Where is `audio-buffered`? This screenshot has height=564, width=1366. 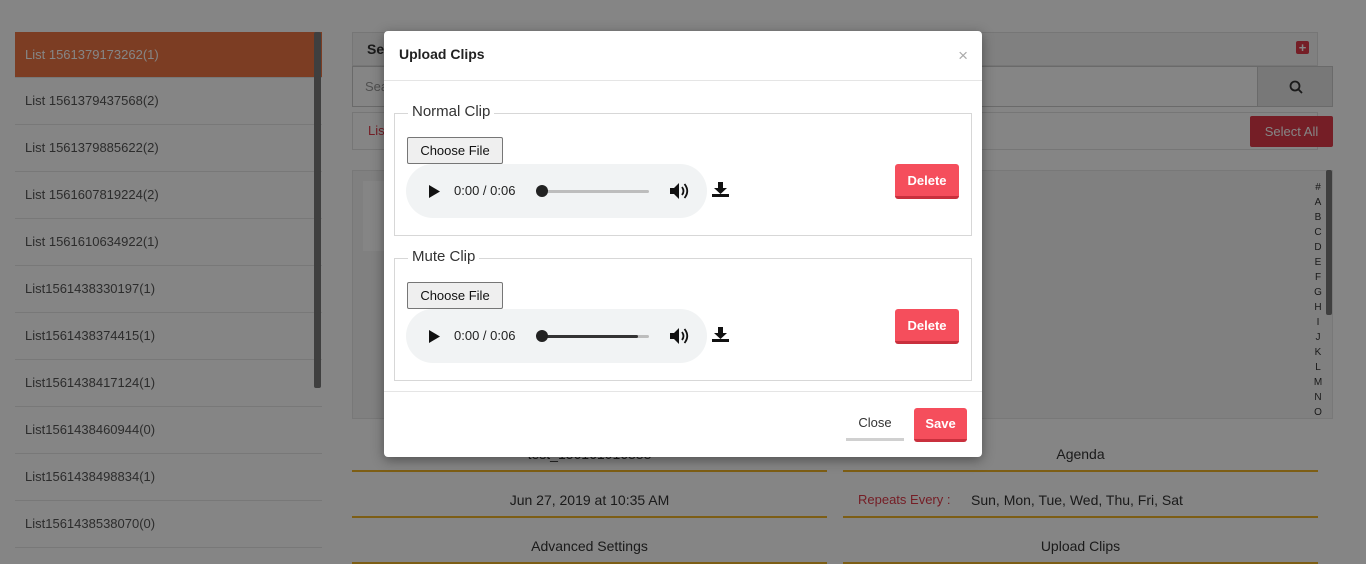 audio-buffered is located at coordinates (590, 336).